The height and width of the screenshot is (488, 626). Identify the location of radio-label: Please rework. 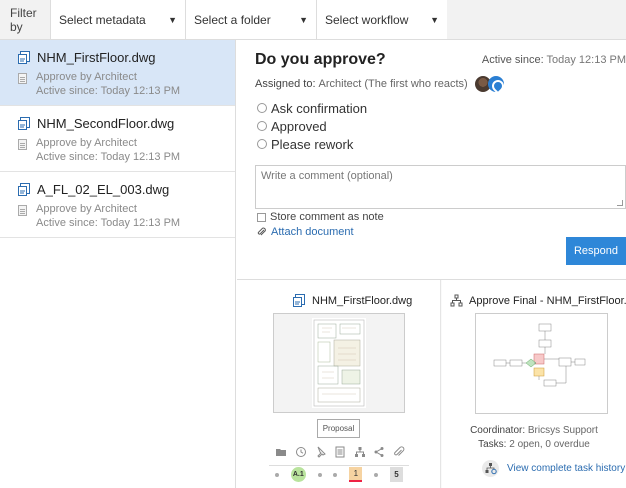
(312, 144).